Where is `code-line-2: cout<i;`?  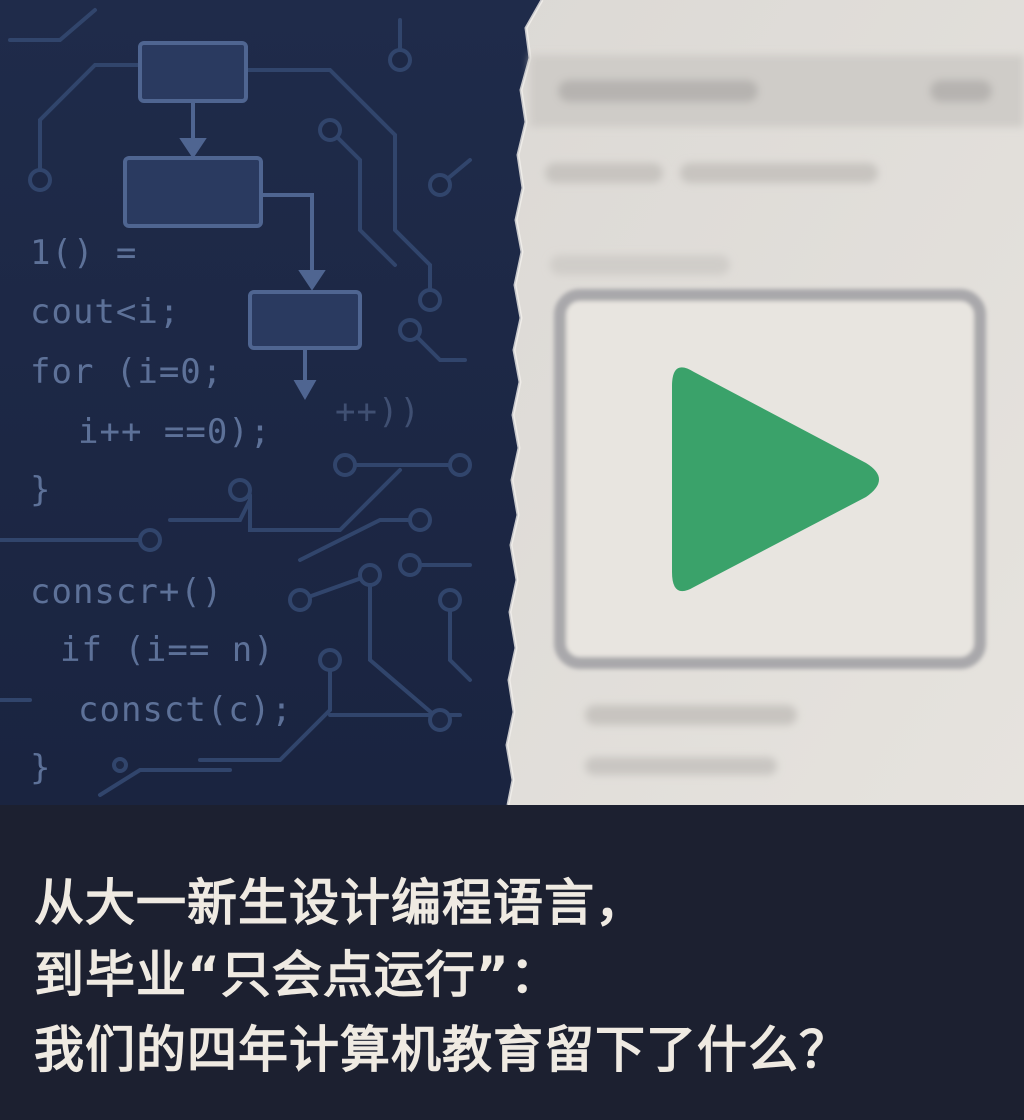
code-line-2: cout<i; is located at coordinates (105, 312).